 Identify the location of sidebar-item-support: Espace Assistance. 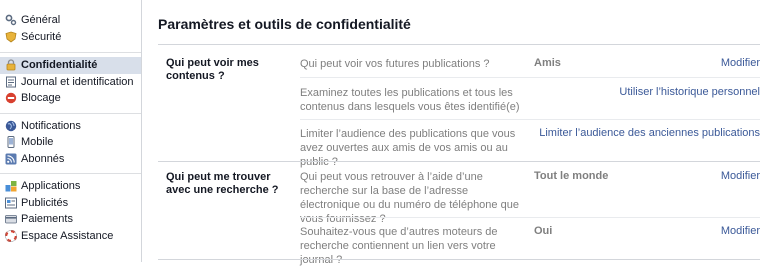
(70, 236).